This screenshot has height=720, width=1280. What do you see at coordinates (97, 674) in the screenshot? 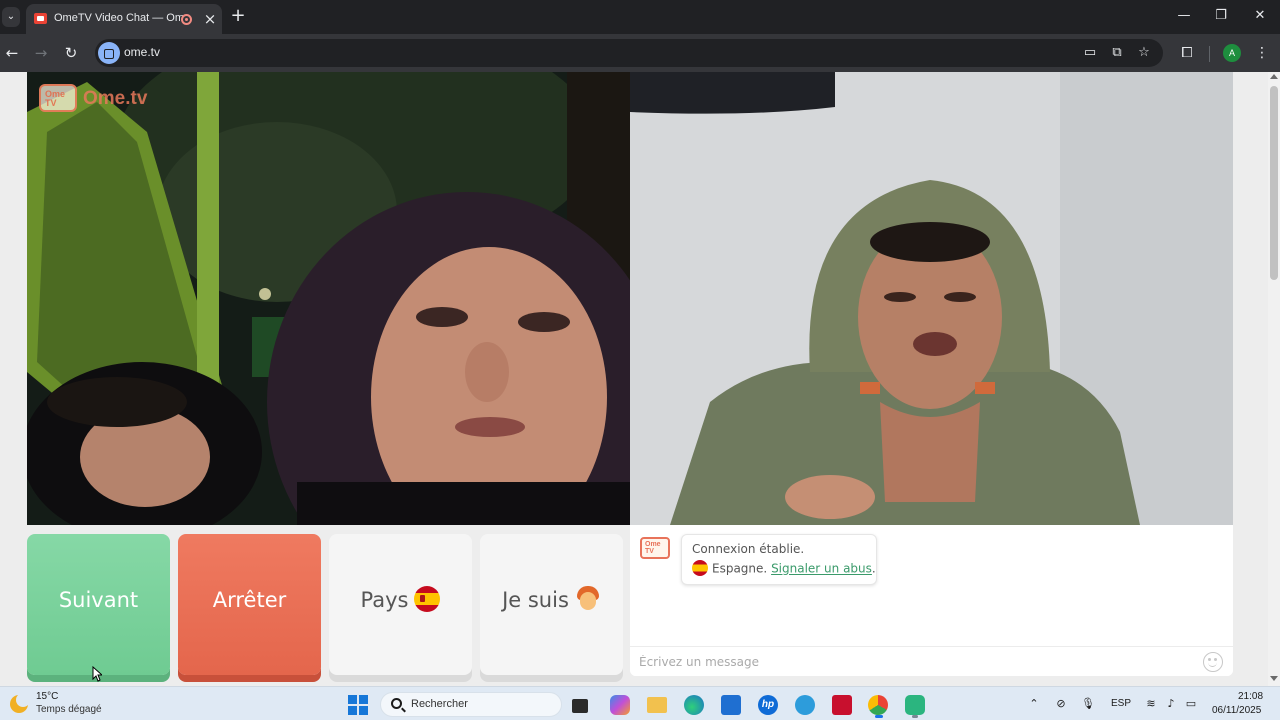
I see `mouse-cursor-icon` at bounding box center [97, 674].